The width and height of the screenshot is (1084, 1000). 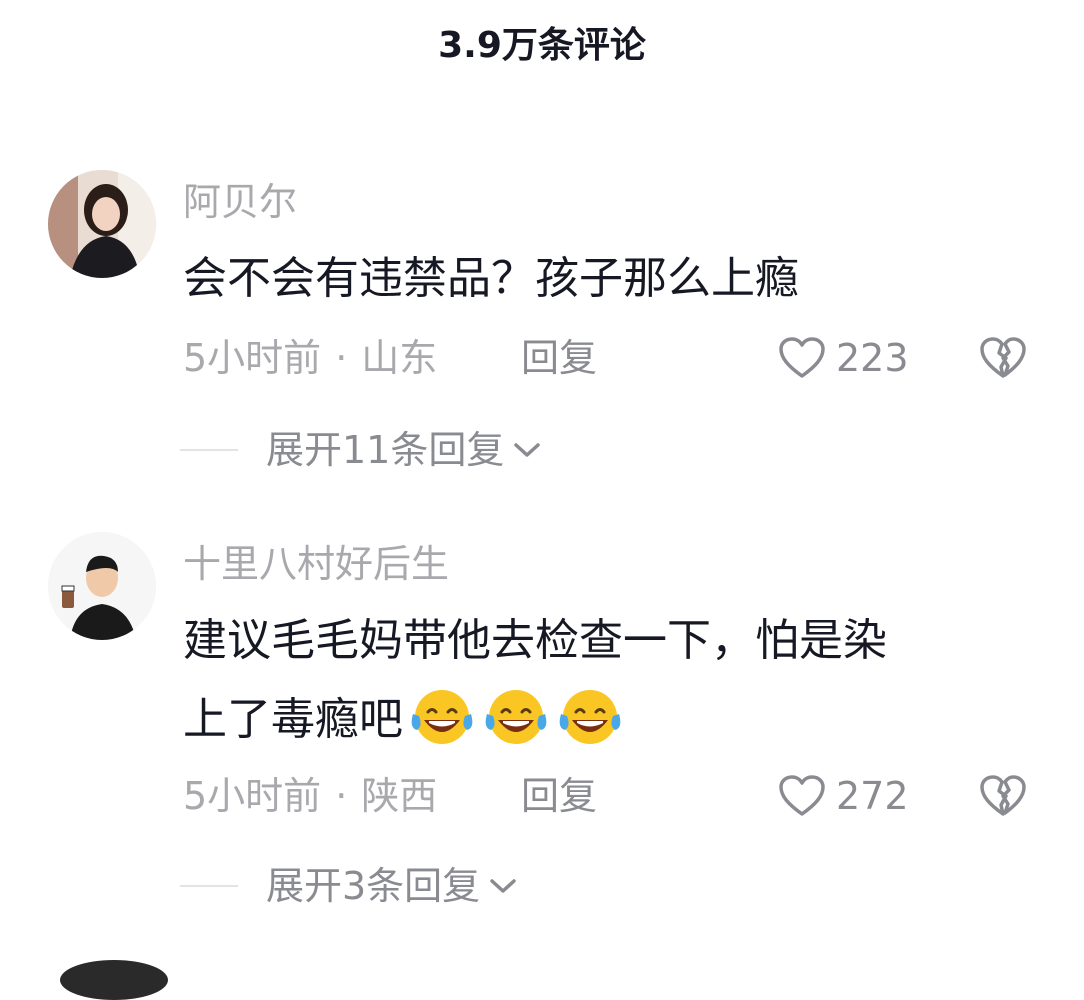 I want to click on comment-text-line: 建议毛毛妈带他去检查一下，怕是染, so click(x=535, y=640).